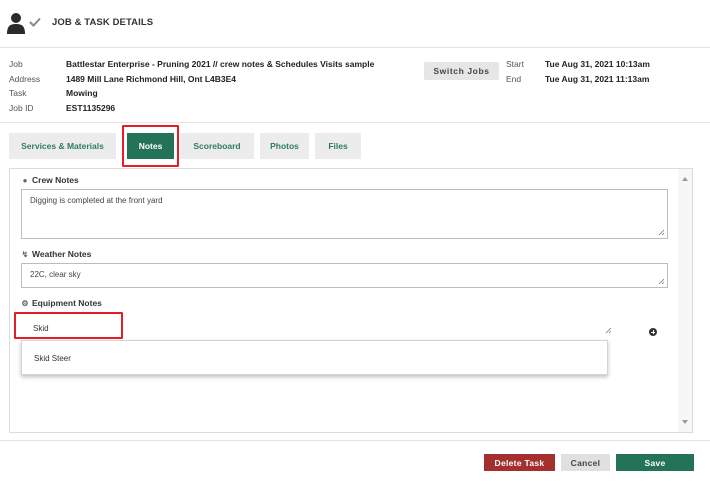 The width and height of the screenshot is (710, 488). What do you see at coordinates (52, 358) in the screenshot?
I see `autocomplete-option: Skid Steer` at bounding box center [52, 358].